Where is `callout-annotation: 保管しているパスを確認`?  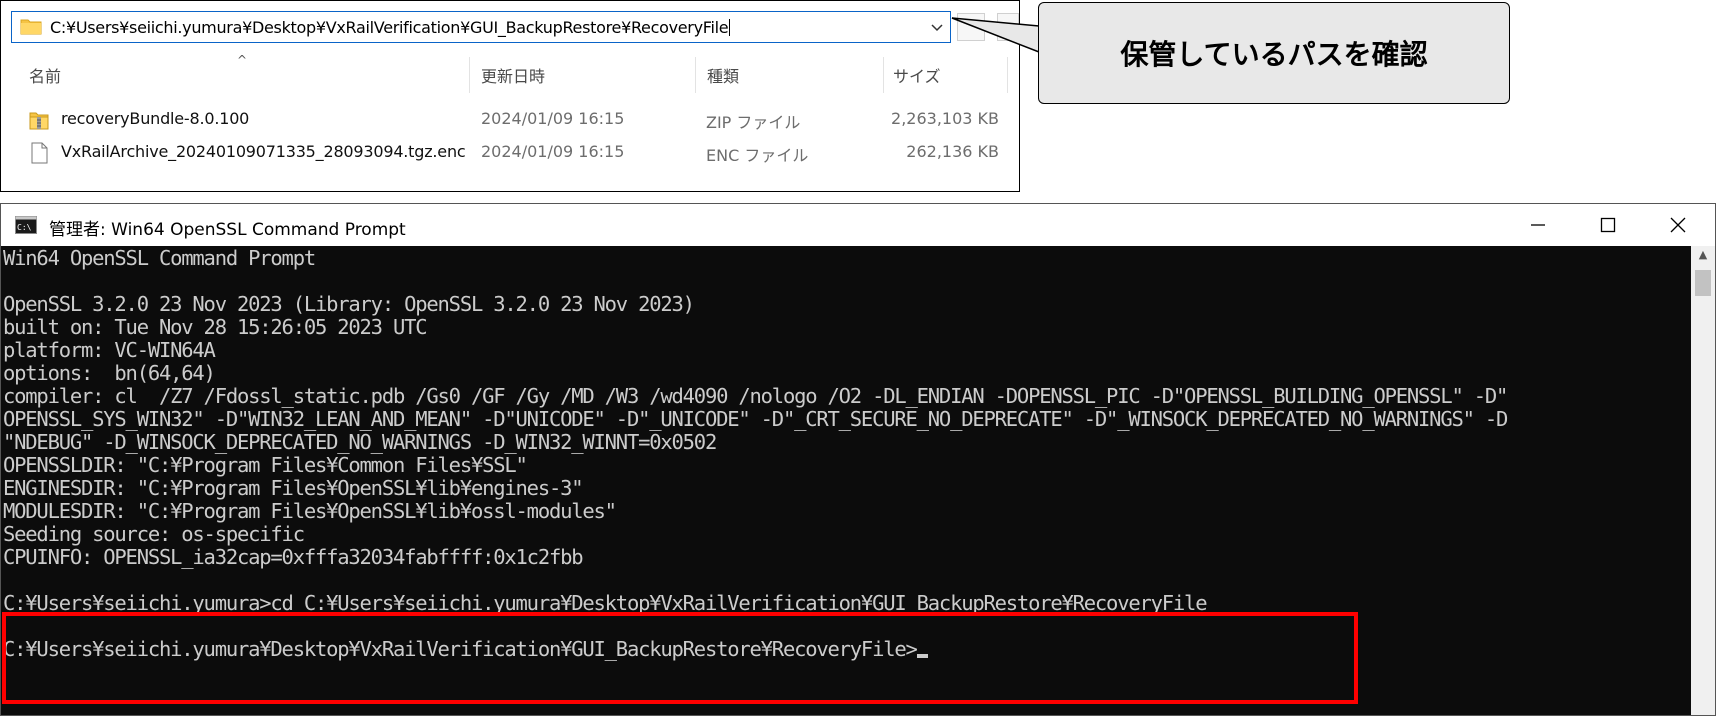 callout-annotation: 保管しているパスを確認 is located at coordinates (1274, 53).